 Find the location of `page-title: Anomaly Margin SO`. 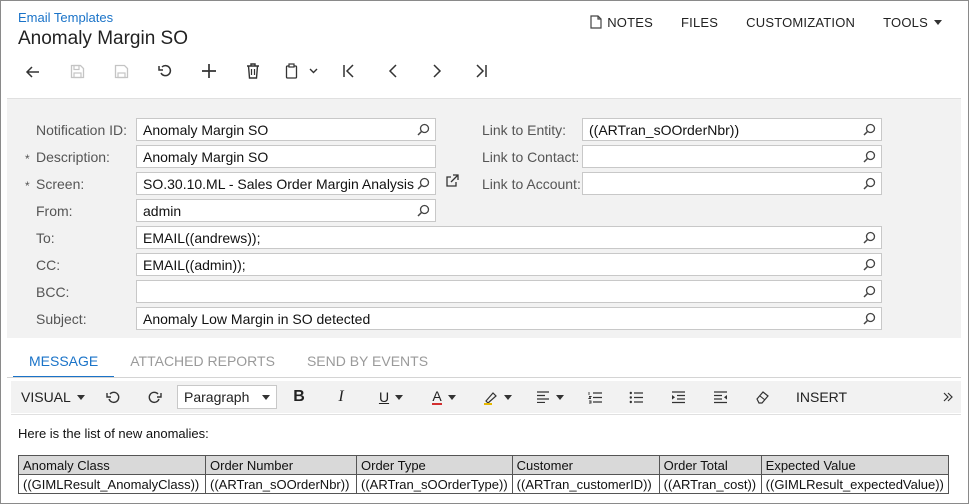

page-title: Anomaly Margin SO is located at coordinates (103, 38).